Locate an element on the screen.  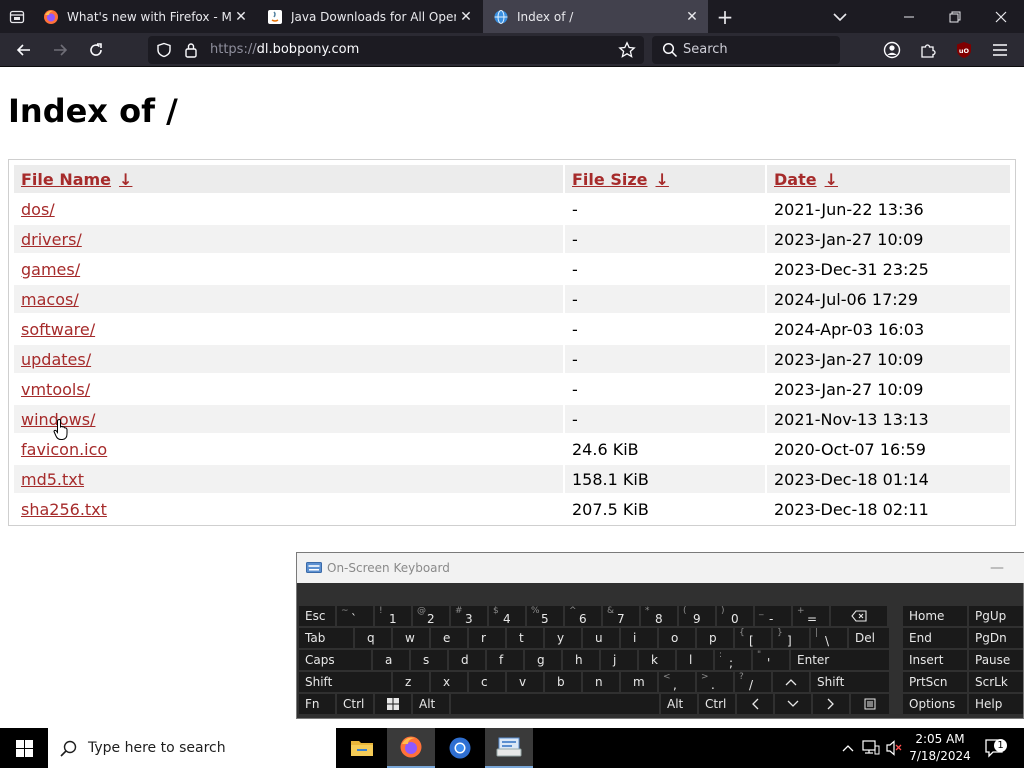
key-esc: Esc is located at coordinates (317, 616).